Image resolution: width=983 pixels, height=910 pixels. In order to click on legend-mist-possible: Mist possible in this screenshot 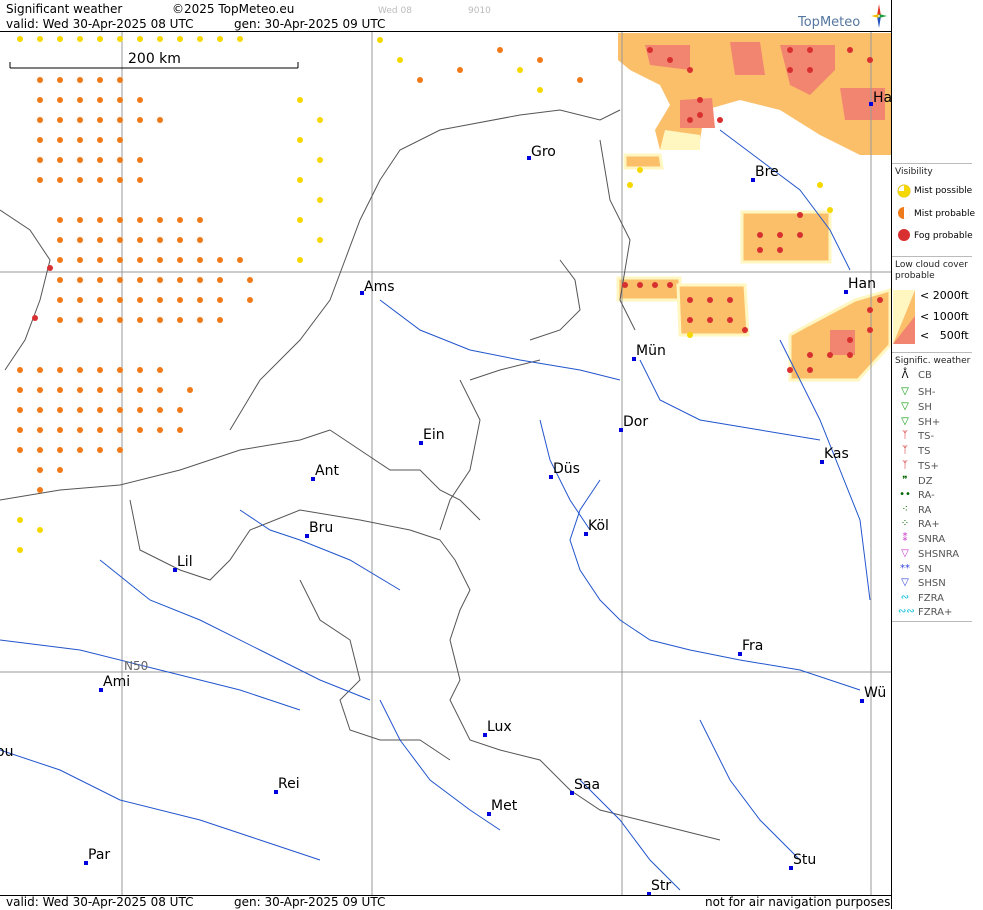, I will do `click(943, 191)`.